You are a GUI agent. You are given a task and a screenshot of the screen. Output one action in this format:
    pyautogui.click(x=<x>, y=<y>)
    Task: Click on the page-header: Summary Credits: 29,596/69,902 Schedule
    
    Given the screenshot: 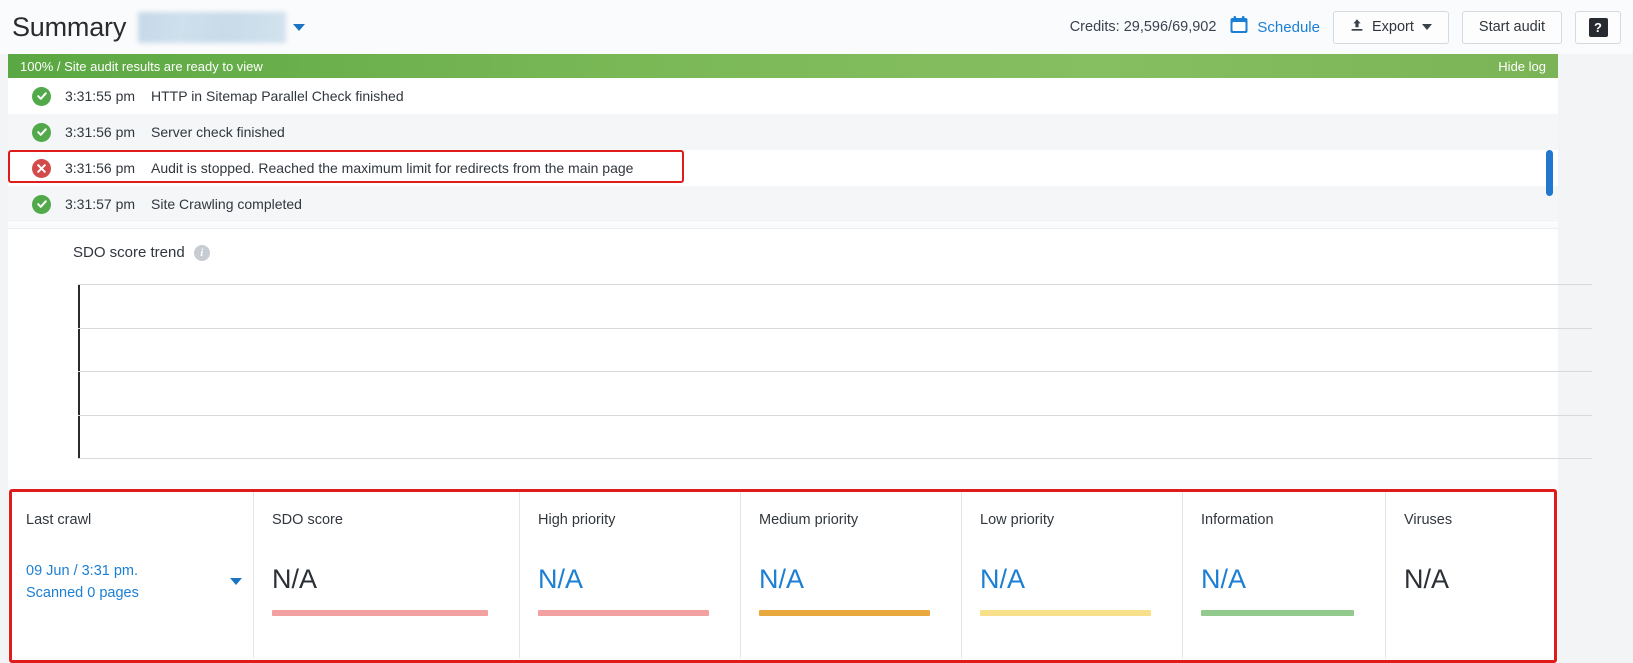 What is the action you would take?
    pyautogui.click(x=816, y=27)
    